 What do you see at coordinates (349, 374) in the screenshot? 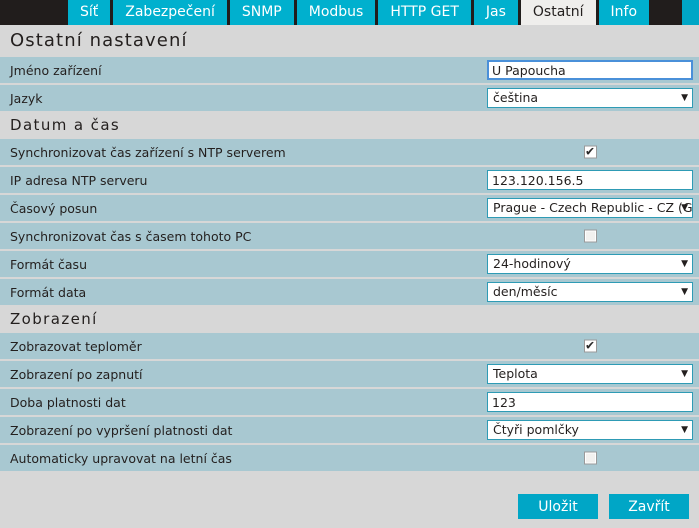
I see `row-startup-view: Zobrazení po zapnutí Teplota ▼` at bounding box center [349, 374].